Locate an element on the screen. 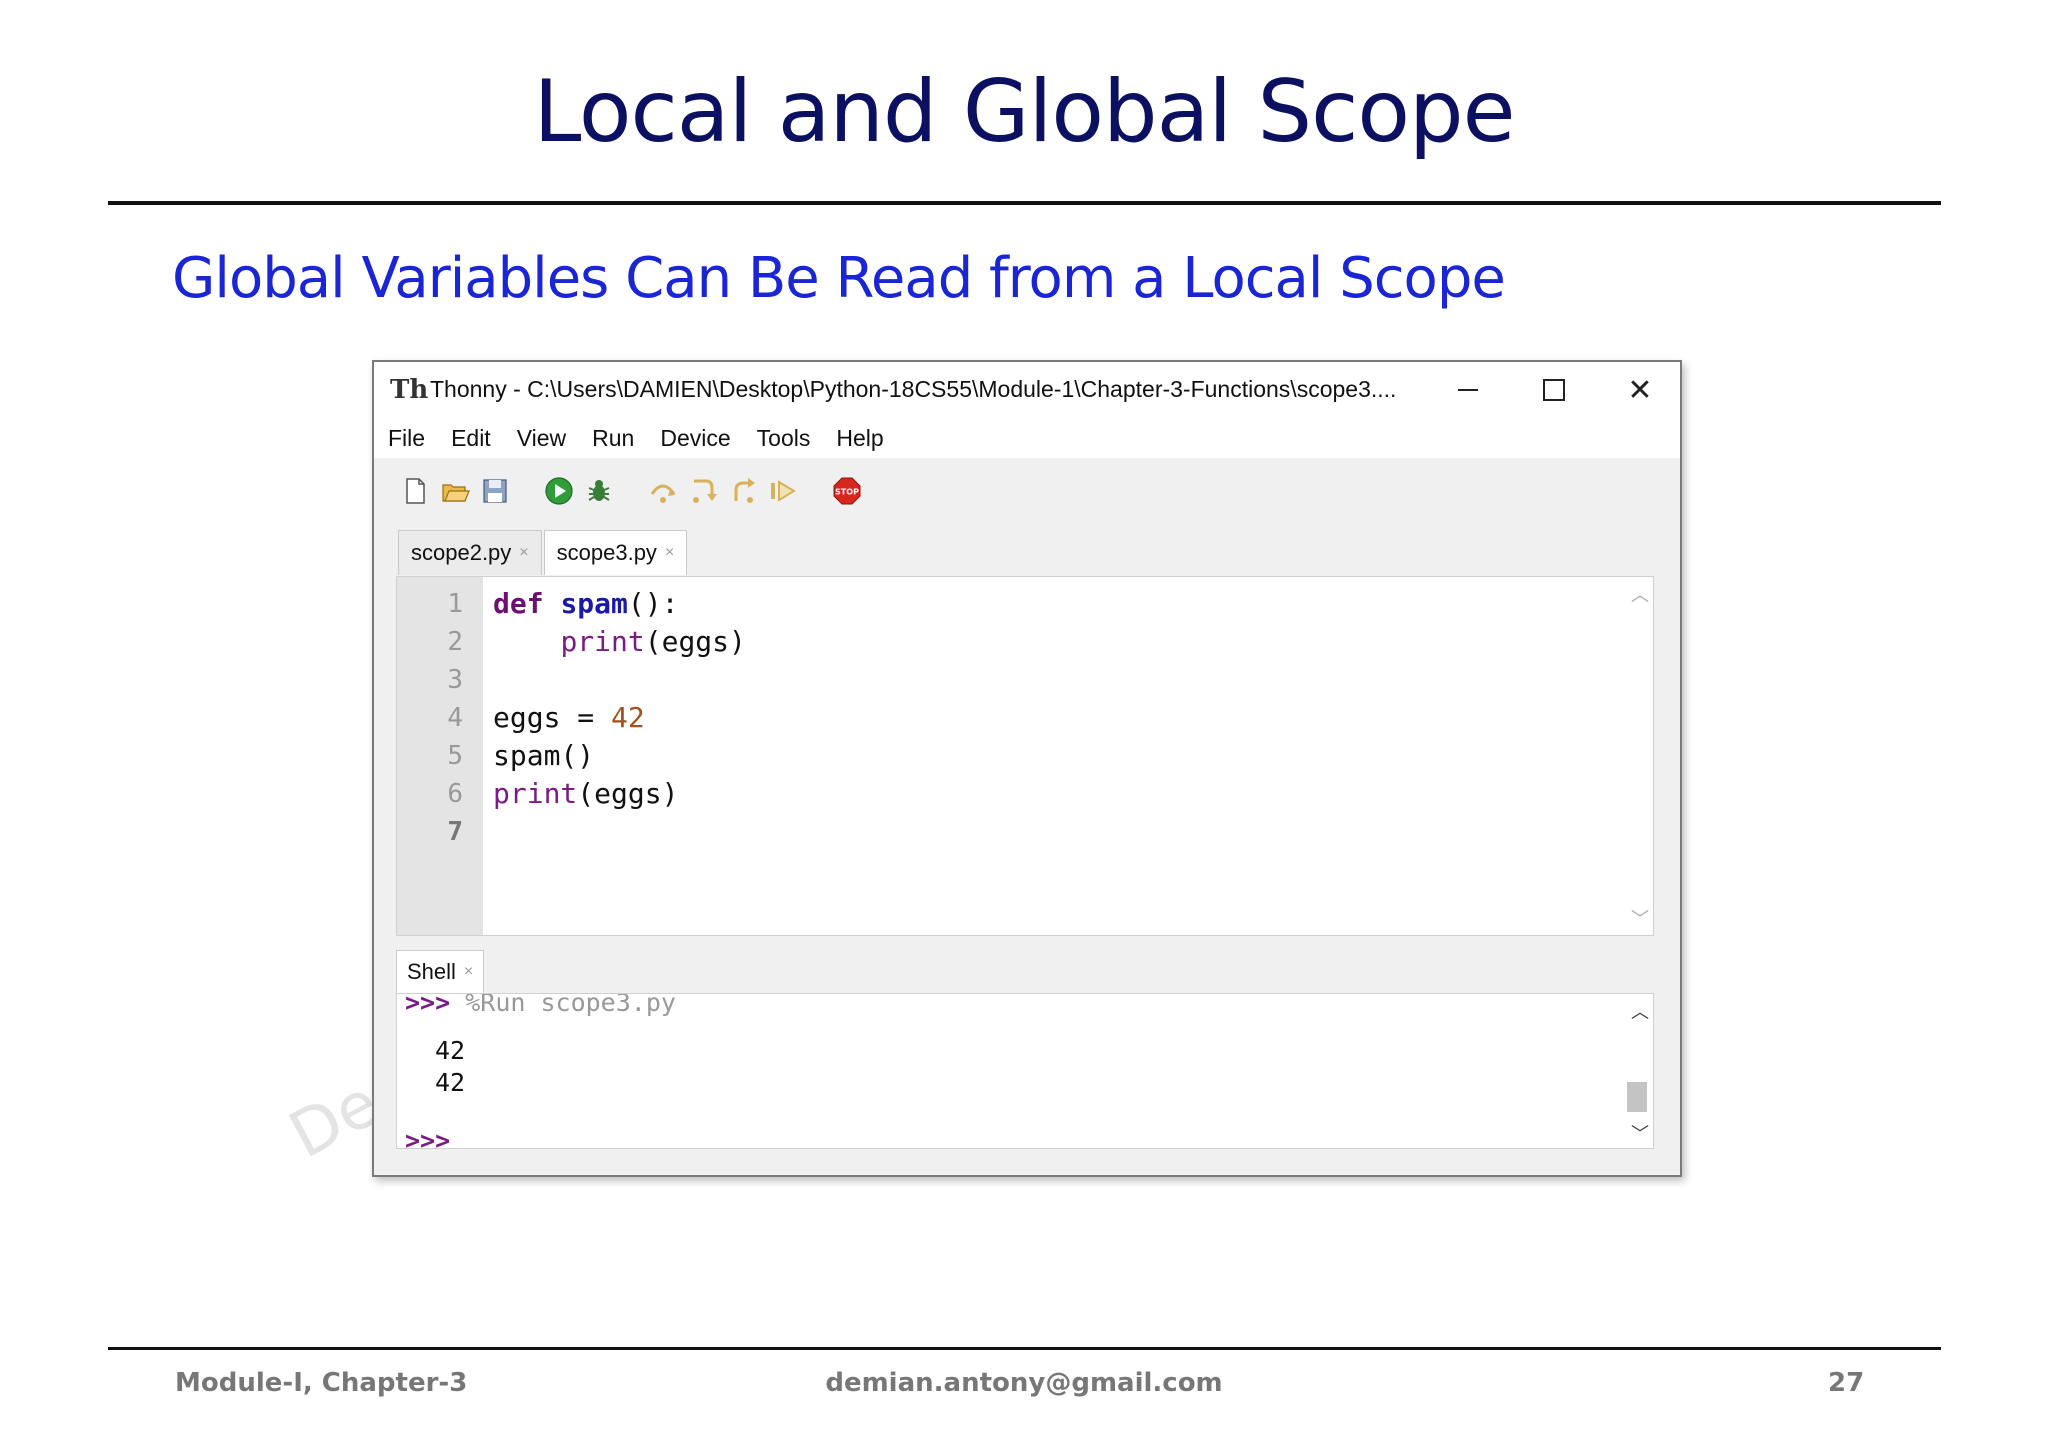 This screenshot has width=2048, height=1447. editor-tabs: scope2.py × scope3.py × is located at coordinates (543, 553).